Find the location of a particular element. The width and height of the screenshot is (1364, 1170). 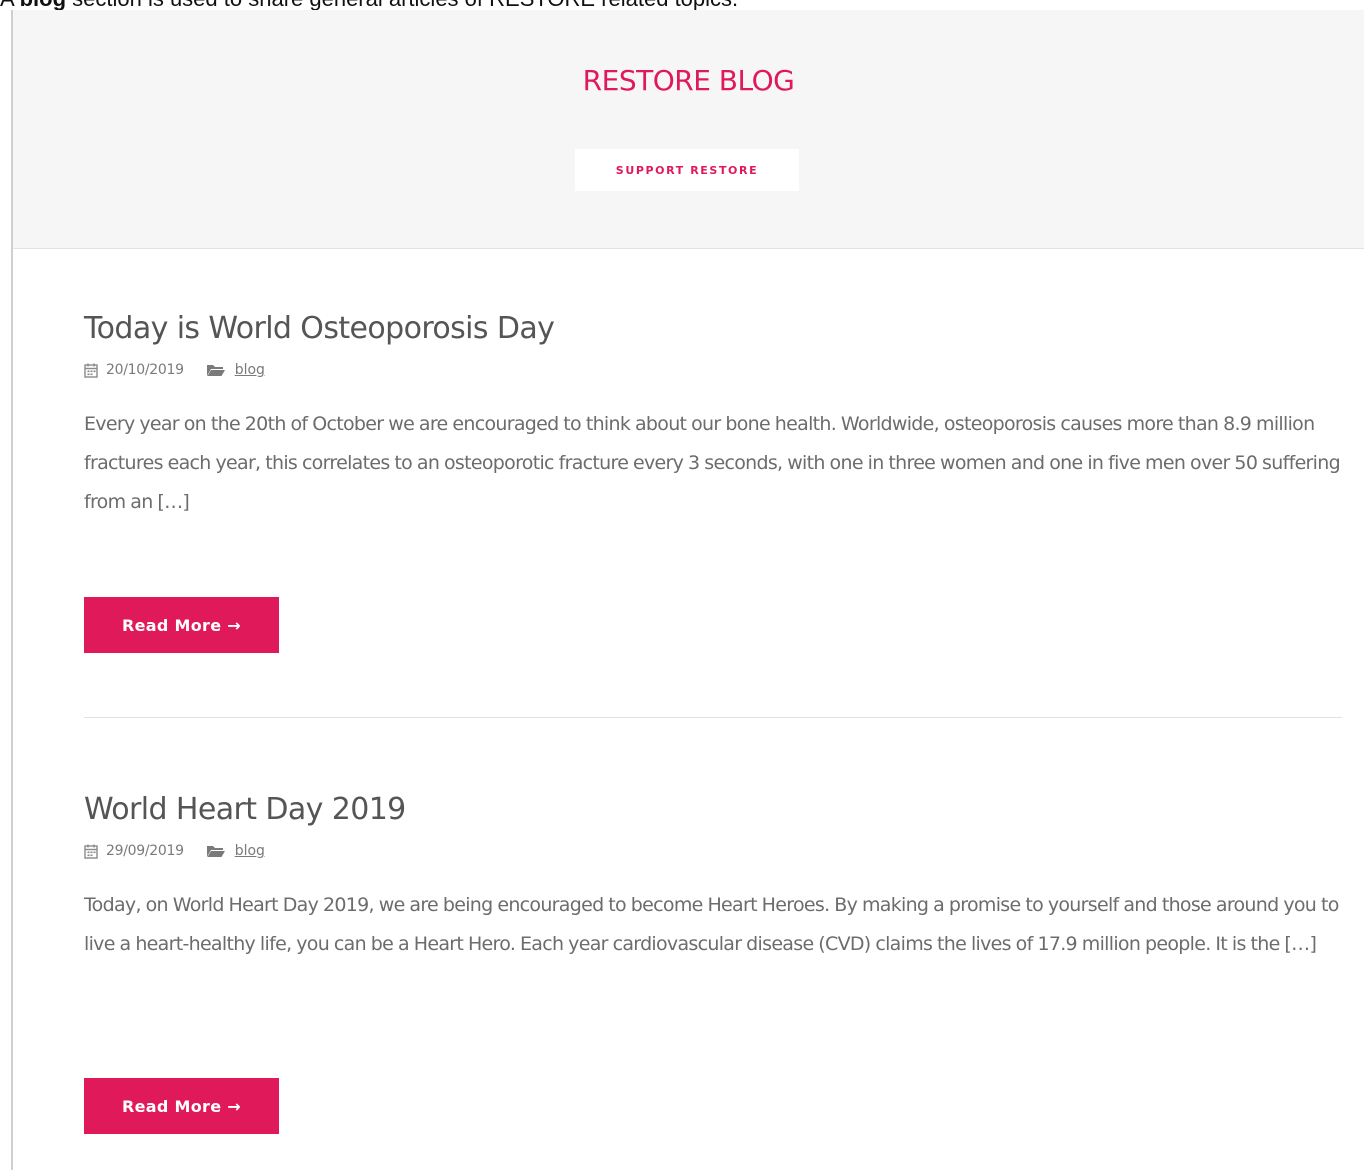

post-meta: 20/10/2019 blog is located at coordinates (713, 370).